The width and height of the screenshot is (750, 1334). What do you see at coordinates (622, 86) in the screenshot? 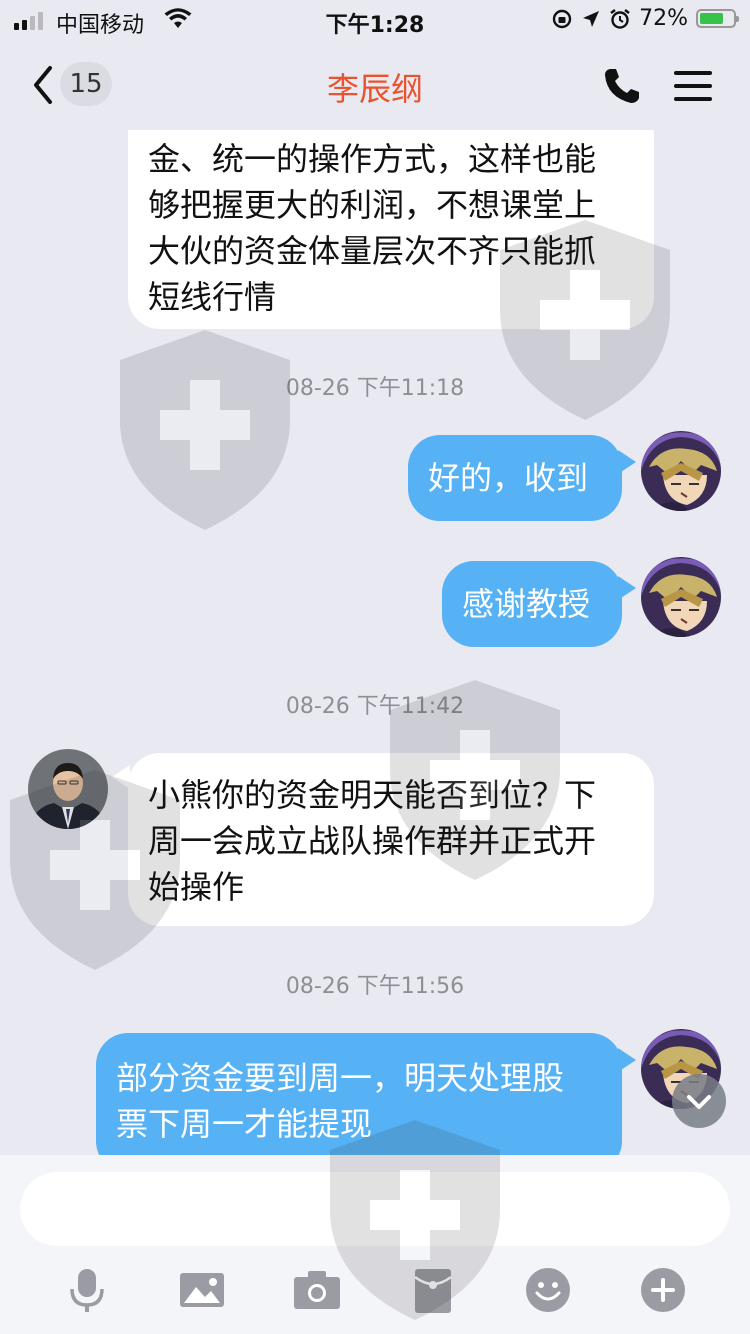
I see `phone-icon` at bounding box center [622, 86].